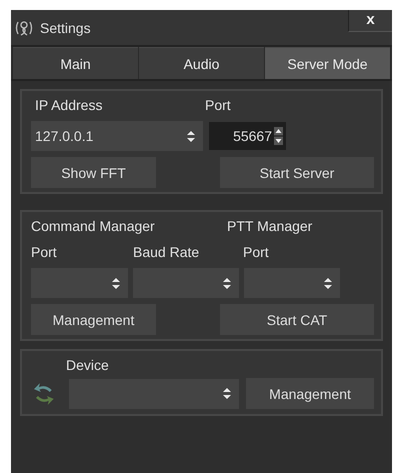  Describe the element at coordinates (297, 172) in the screenshot. I see `start-server-button: Start Server` at that location.